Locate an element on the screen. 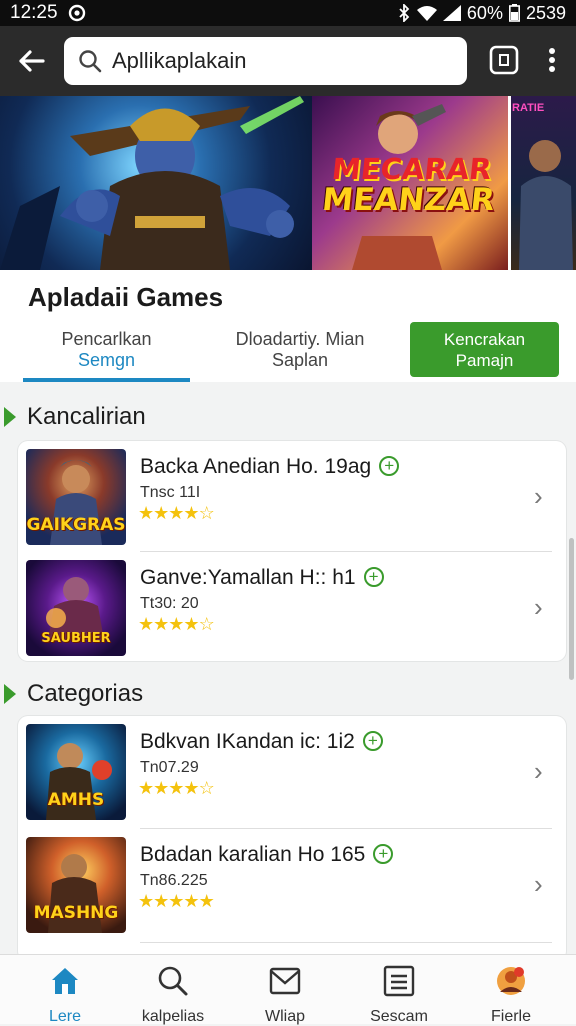 The image size is (576, 1026). game-title: Bdadan karalian Ho 165 + is located at coordinates (267, 855).